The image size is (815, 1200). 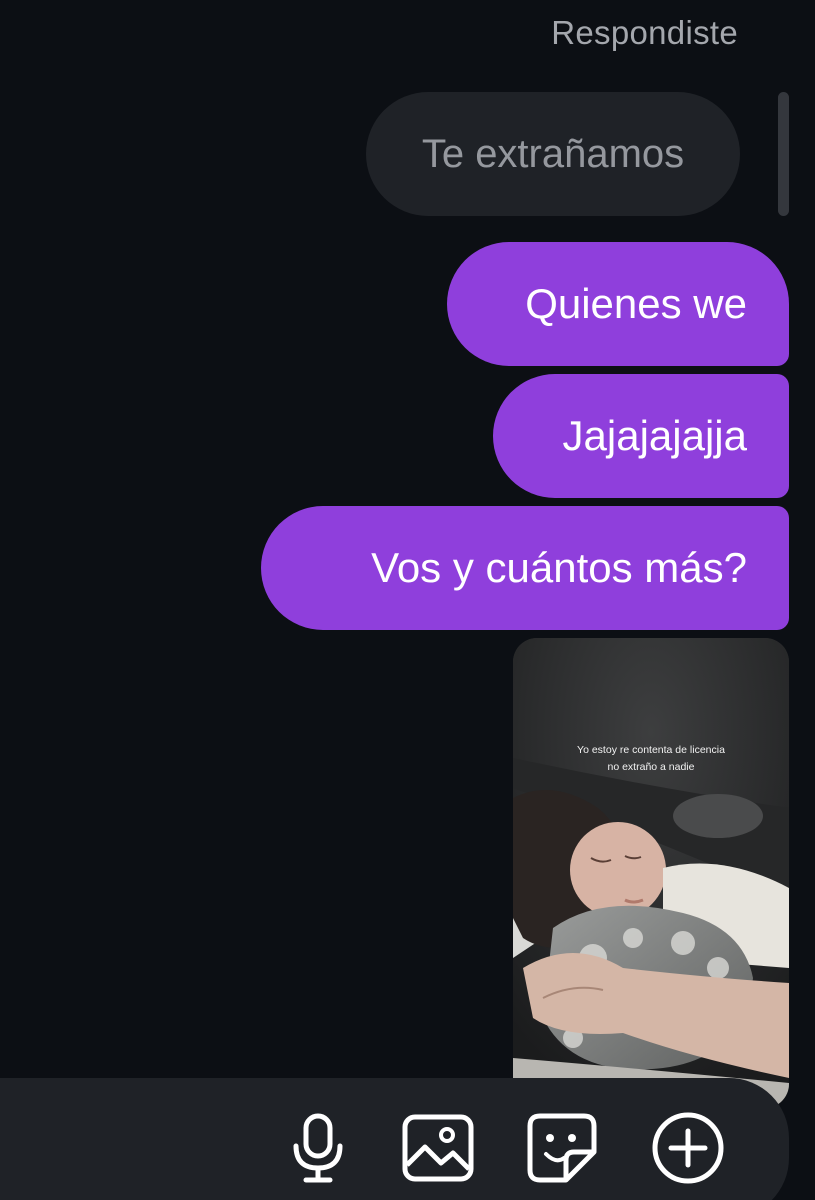 I want to click on microphone-icon, so click(x=318, y=1148).